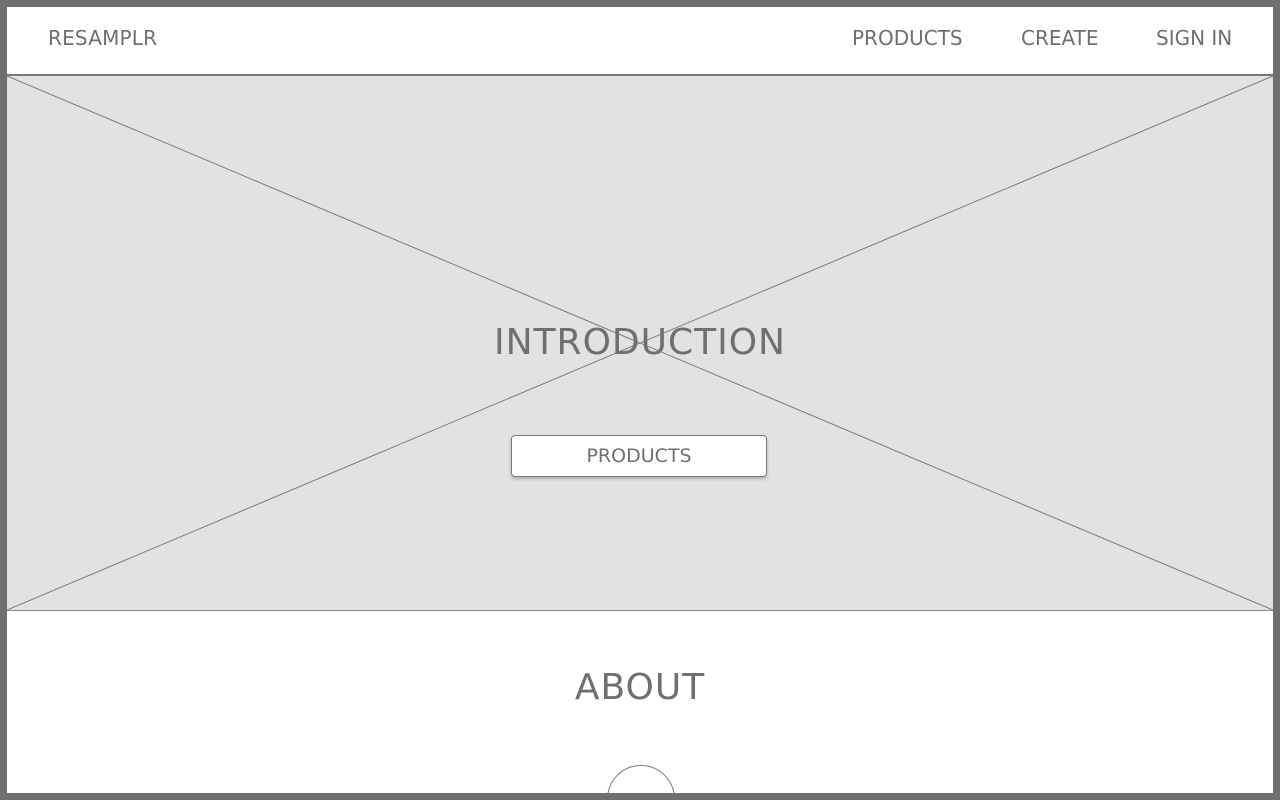 This screenshot has width=1280, height=800. Describe the element at coordinates (641, 779) in the screenshot. I see `about-avatar-placeholder` at that location.